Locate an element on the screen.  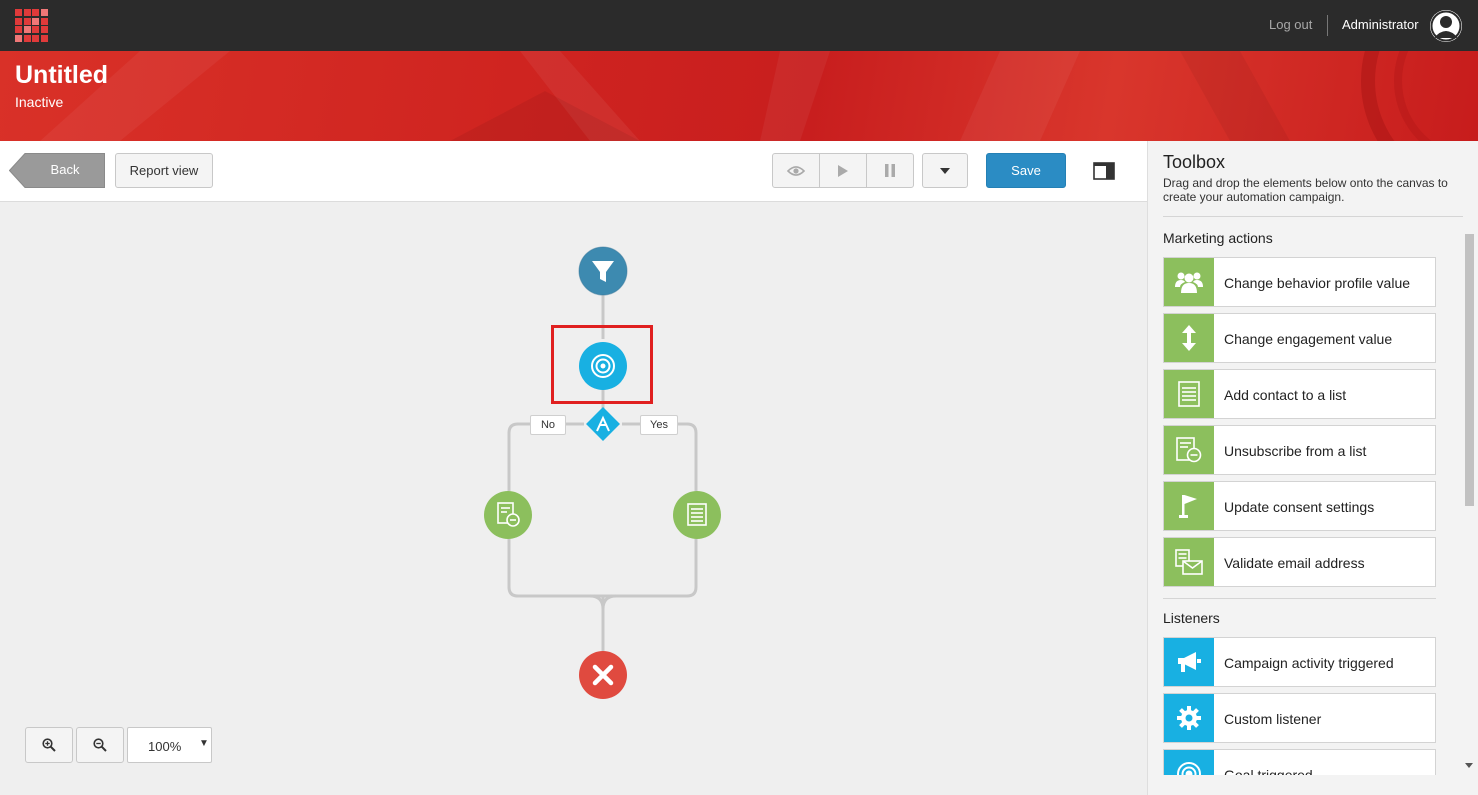
activate-button is located at coordinates (843, 170).